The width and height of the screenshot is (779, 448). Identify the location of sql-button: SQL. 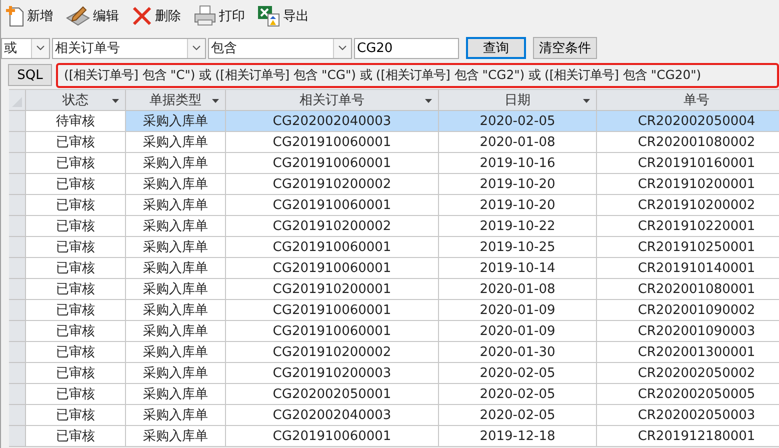
(30, 75).